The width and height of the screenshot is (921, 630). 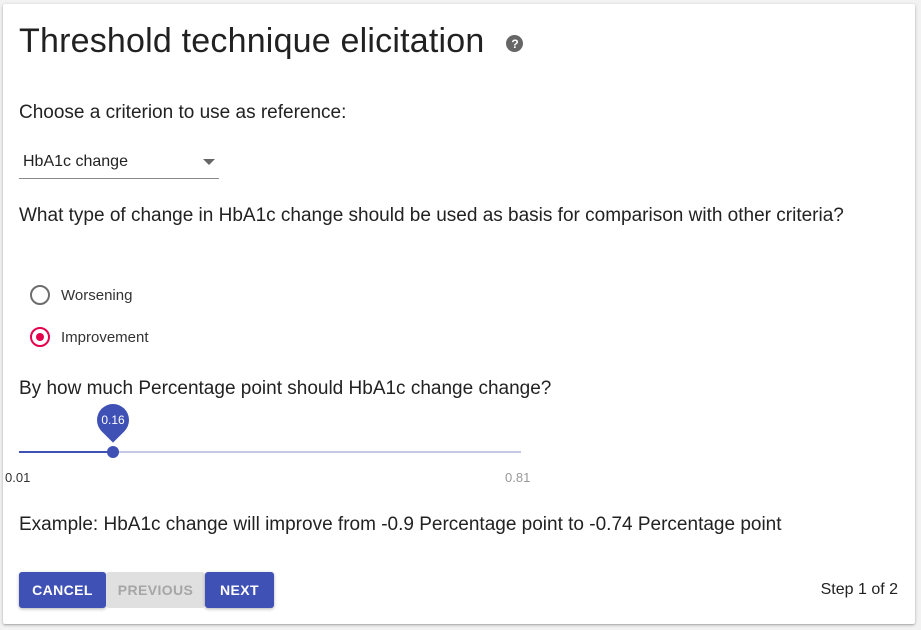 I want to click on radio-improvement: Improvement, so click(x=89, y=337).